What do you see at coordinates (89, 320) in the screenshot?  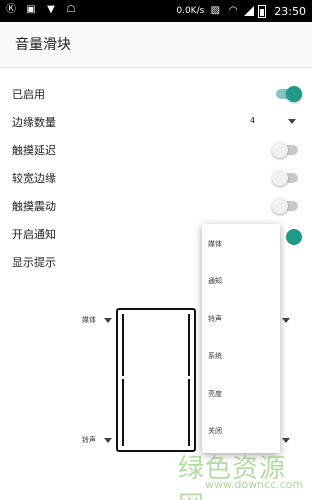 I see `preview-top-label: 媒体` at bounding box center [89, 320].